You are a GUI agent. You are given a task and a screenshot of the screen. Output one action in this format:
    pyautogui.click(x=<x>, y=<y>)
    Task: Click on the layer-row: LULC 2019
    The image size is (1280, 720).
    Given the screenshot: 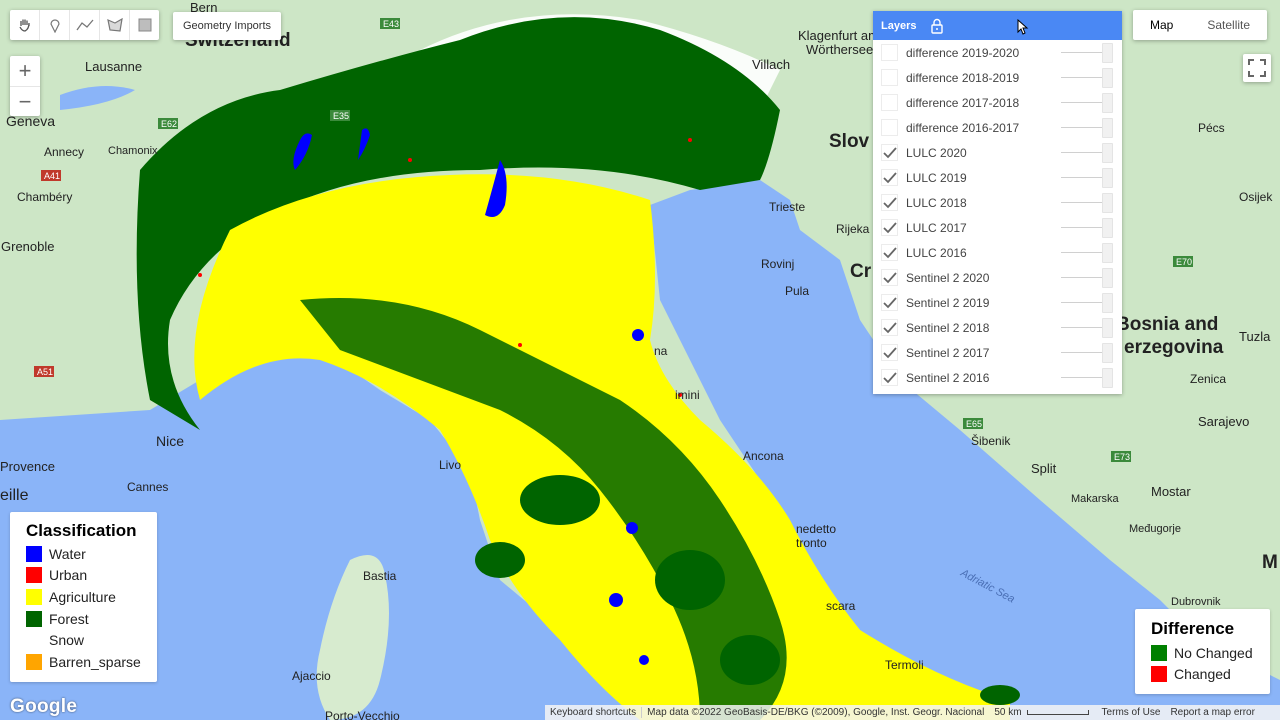 What is the action you would take?
    pyautogui.click(x=997, y=177)
    